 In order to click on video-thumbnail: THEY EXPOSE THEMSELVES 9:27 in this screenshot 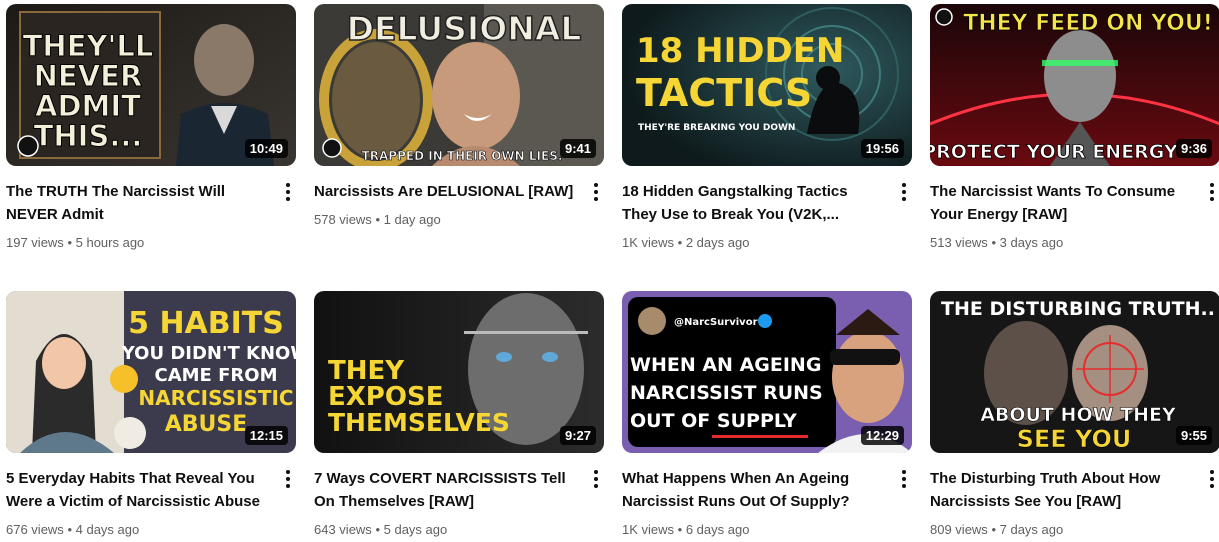, I will do `click(459, 372)`.